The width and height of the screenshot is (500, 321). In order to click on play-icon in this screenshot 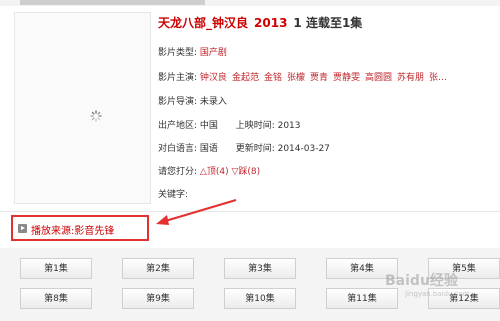, I will do `click(22, 228)`.